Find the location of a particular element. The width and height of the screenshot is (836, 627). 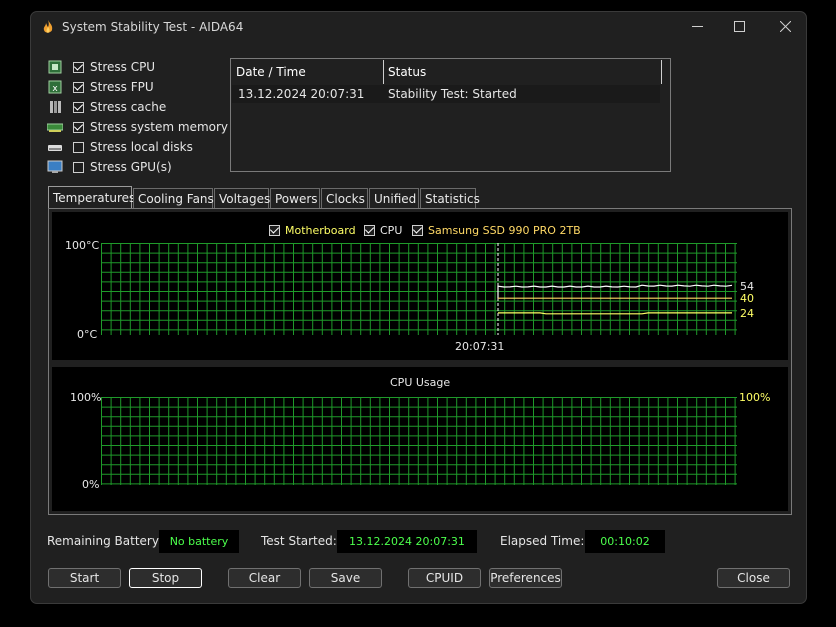

close-window-button is located at coordinates (785, 28).